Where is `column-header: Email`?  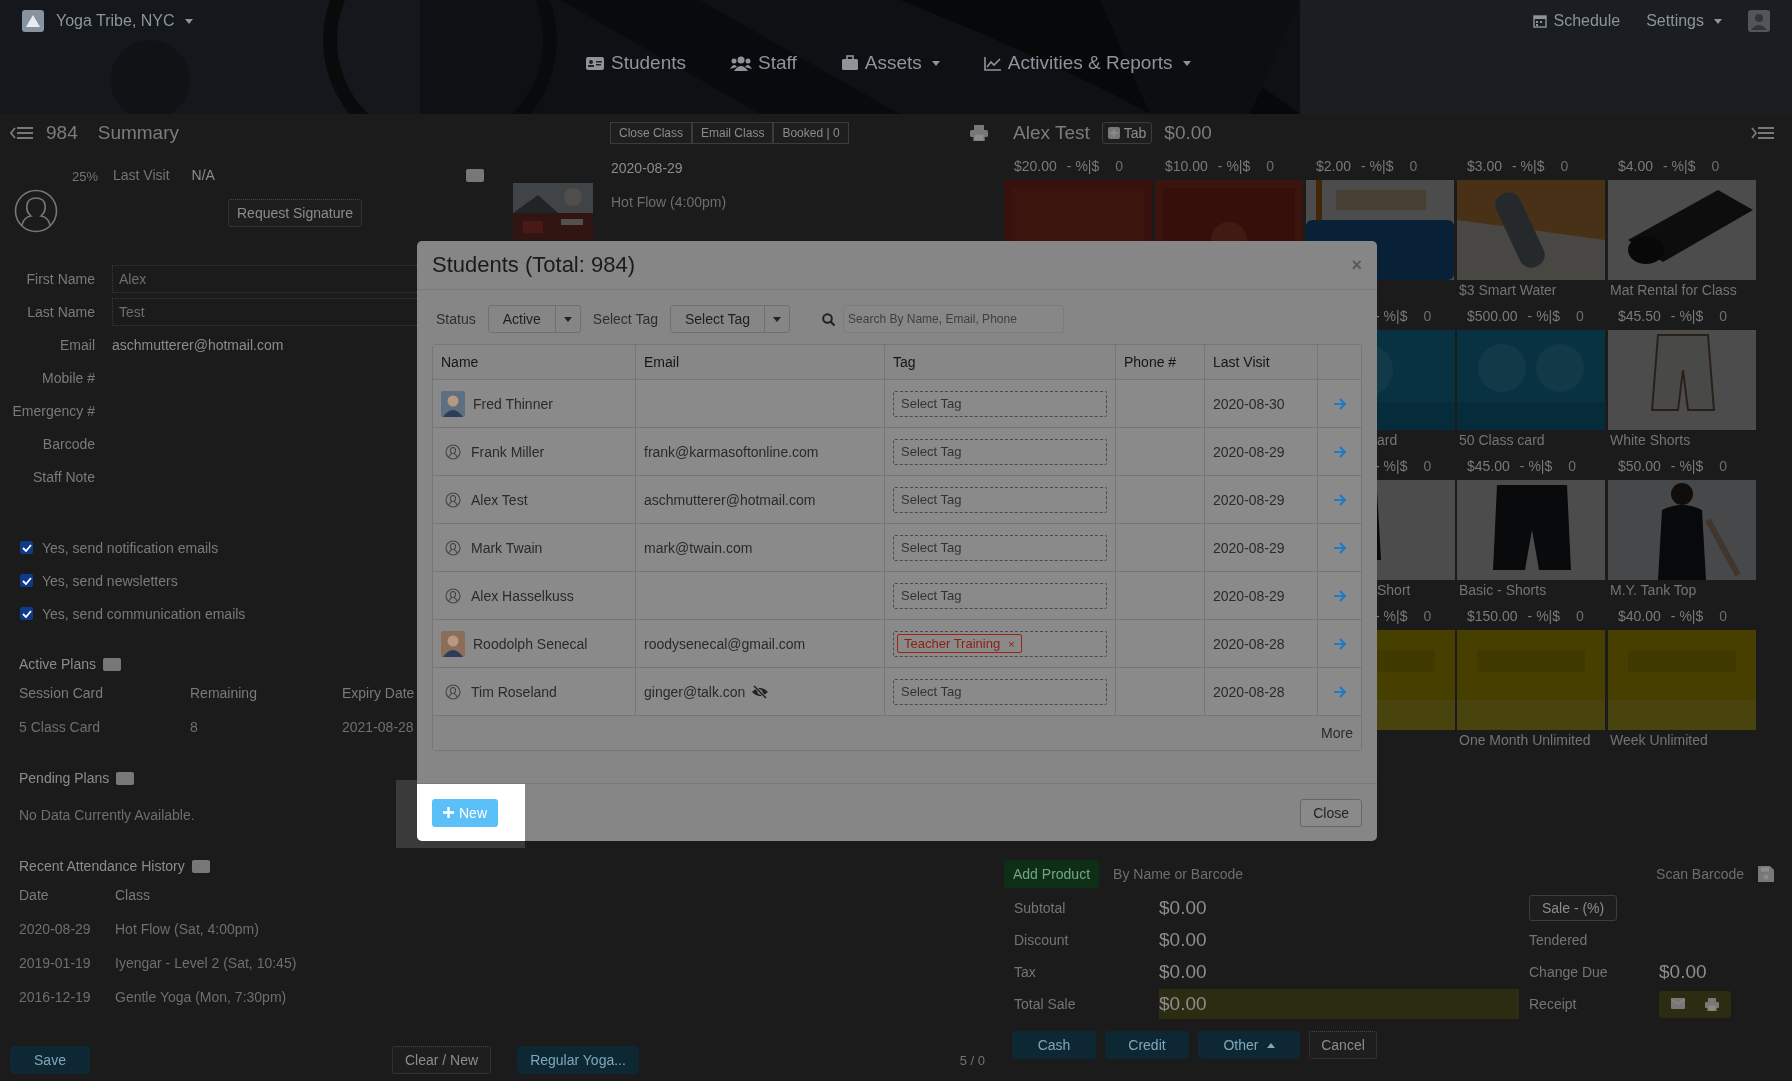 column-header: Email is located at coordinates (760, 362).